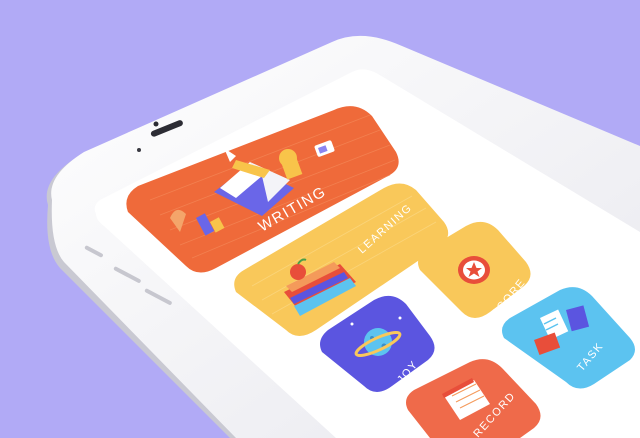 The width and height of the screenshot is (640, 438). What do you see at coordinates (474, 270) in the screenshot?
I see `star-badge-icon` at bounding box center [474, 270].